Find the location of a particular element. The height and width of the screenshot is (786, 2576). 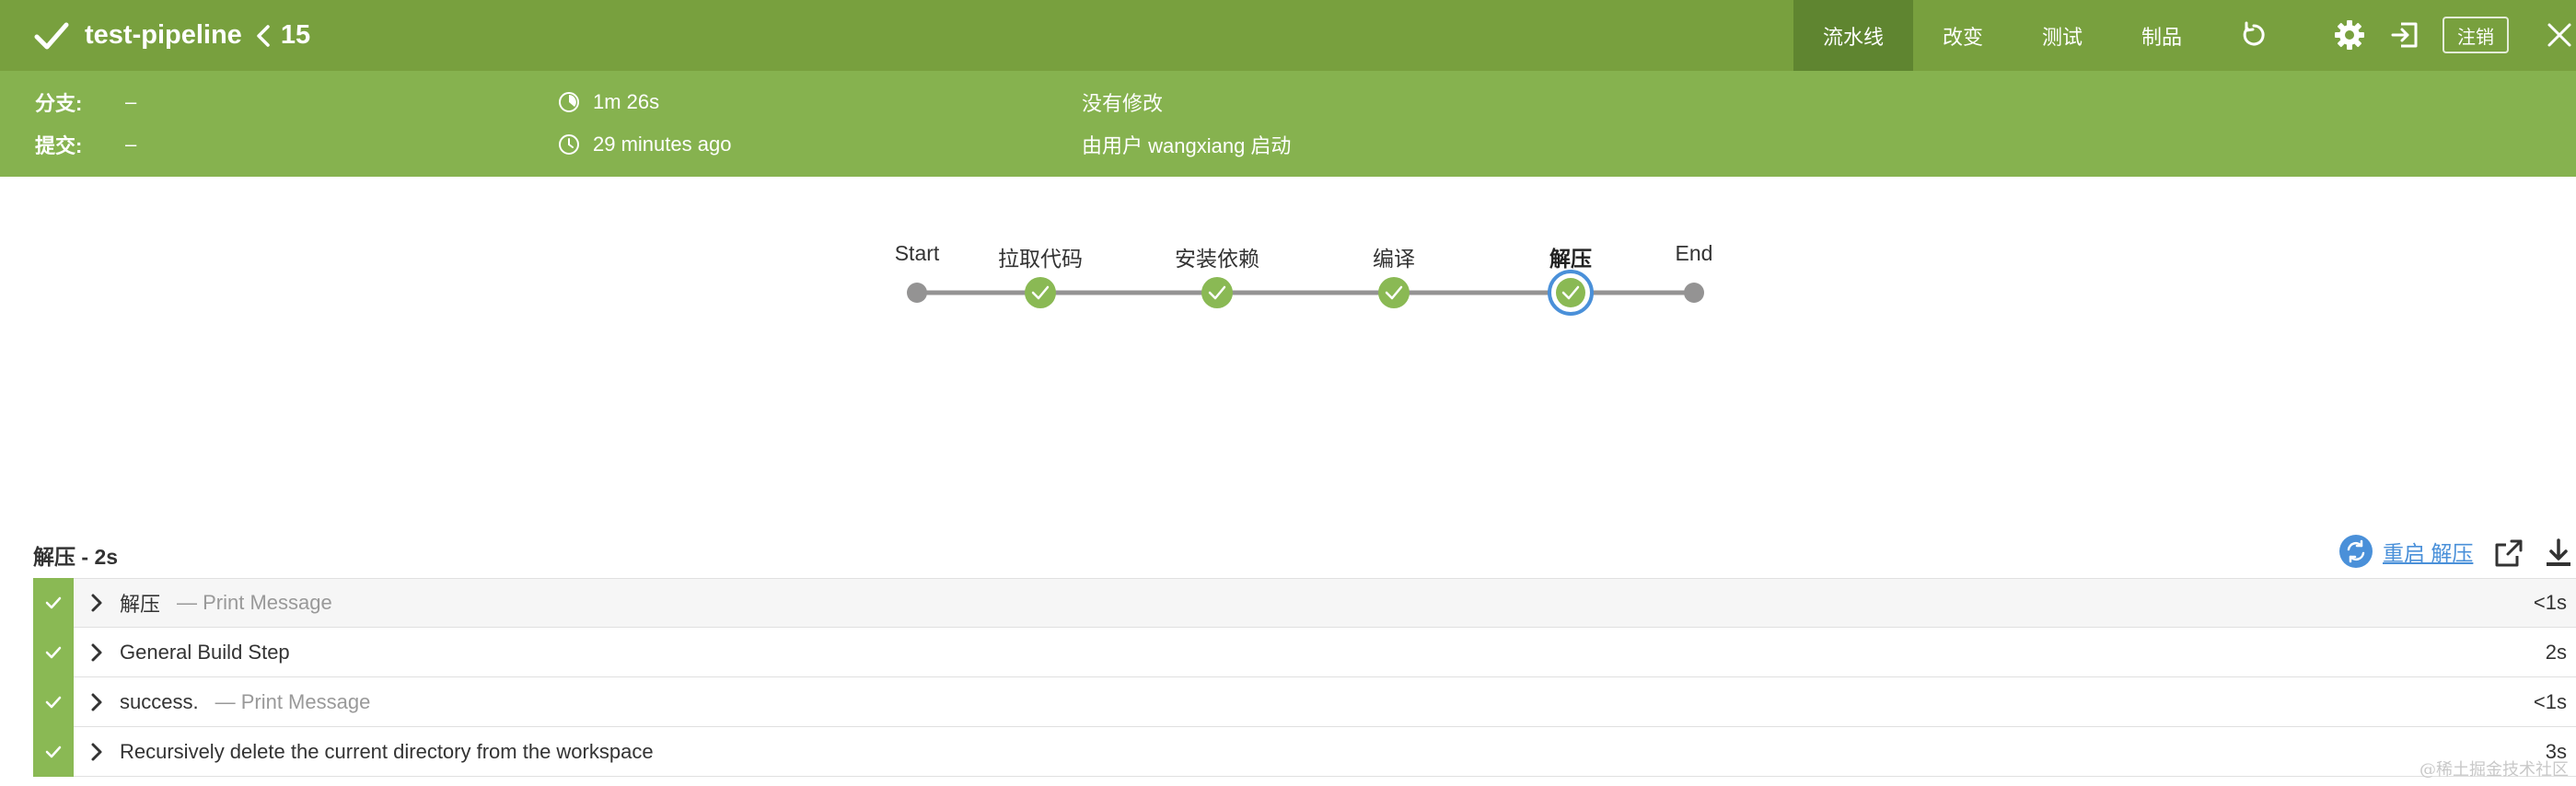

replay-icon is located at coordinates (2254, 33).